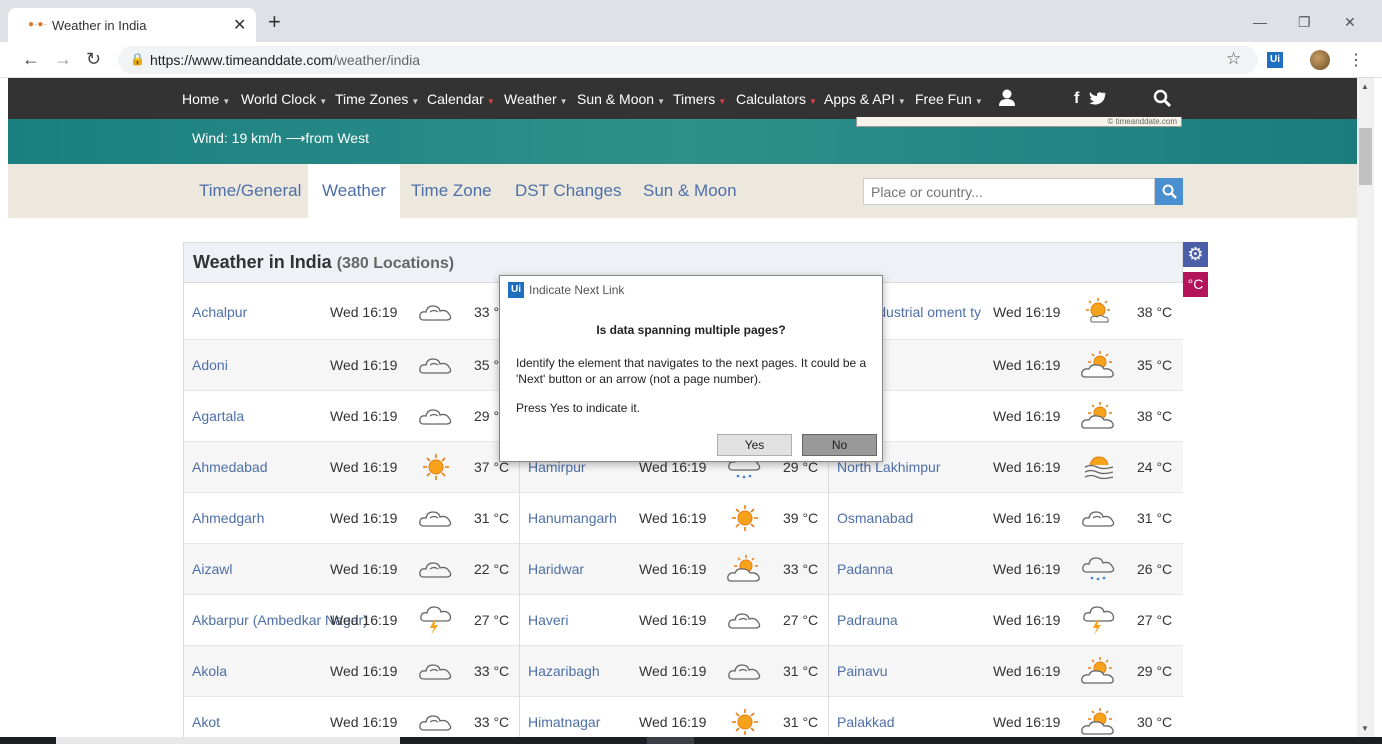  Describe the element at coordinates (31, 59) in the screenshot. I see `back-icon: ←` at that location.